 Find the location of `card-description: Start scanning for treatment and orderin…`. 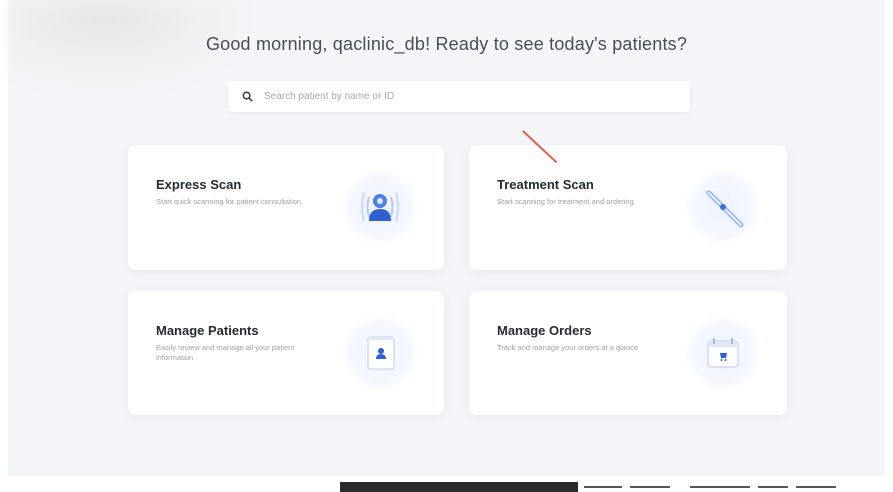

card-description: Start scanning for treatment and orderin… is located at coordinates (565, 201).